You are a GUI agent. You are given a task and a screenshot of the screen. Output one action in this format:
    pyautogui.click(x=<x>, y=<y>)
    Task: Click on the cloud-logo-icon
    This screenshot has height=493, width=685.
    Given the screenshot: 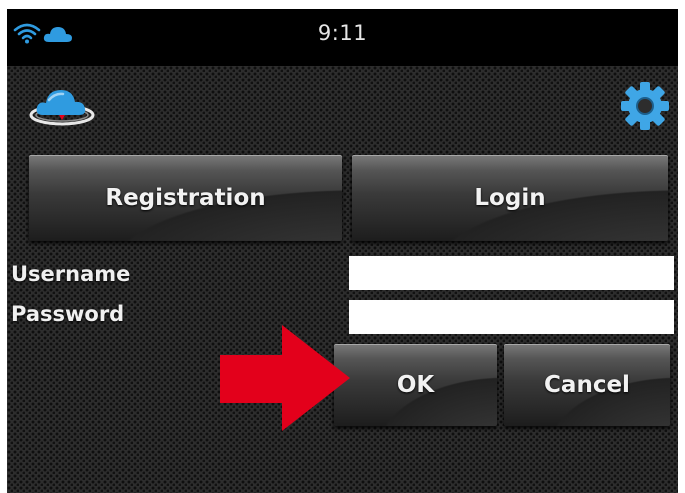 What is the action you would take?
    pyautogui.click(x=62, y=108)
    